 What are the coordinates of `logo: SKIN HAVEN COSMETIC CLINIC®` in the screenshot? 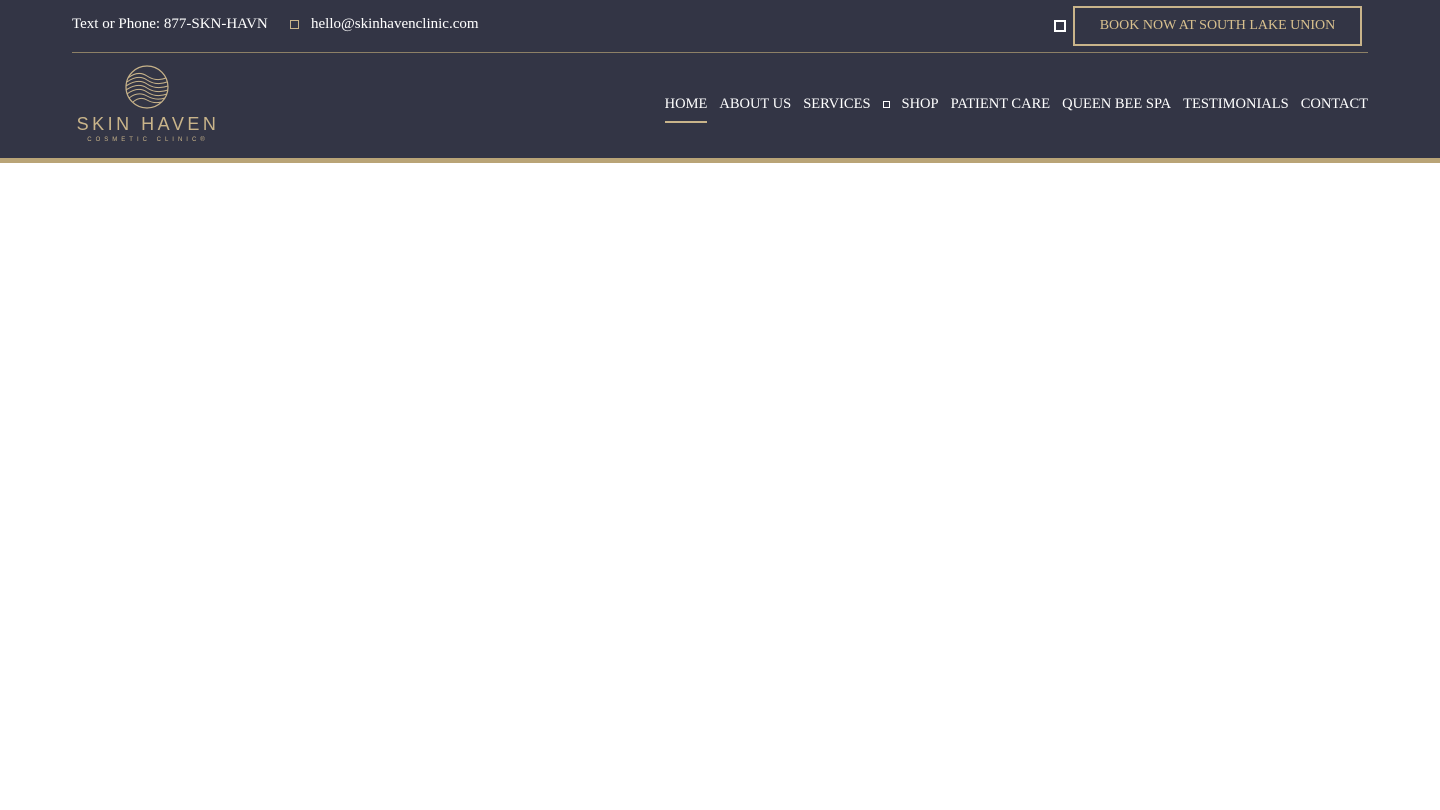 It's located at (148, 105).